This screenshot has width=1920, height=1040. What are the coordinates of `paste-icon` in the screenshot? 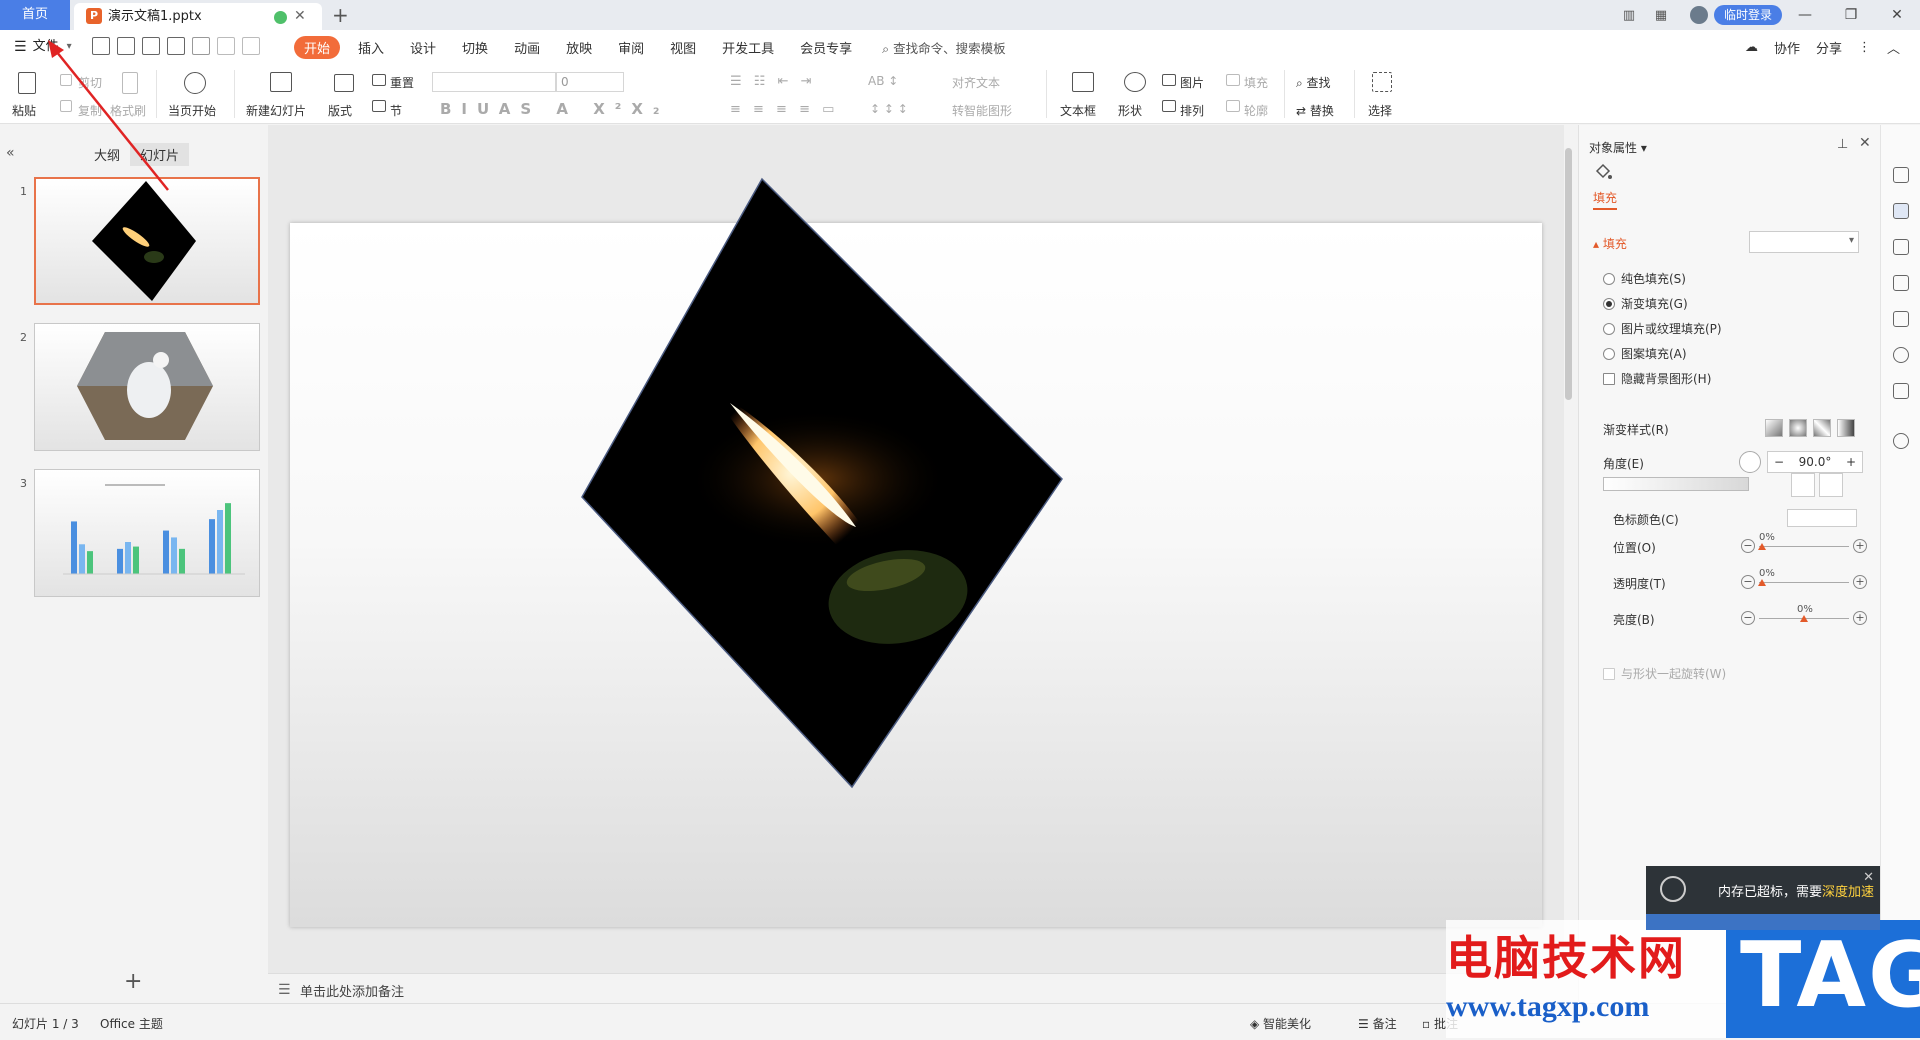 It's located at (27, 83).